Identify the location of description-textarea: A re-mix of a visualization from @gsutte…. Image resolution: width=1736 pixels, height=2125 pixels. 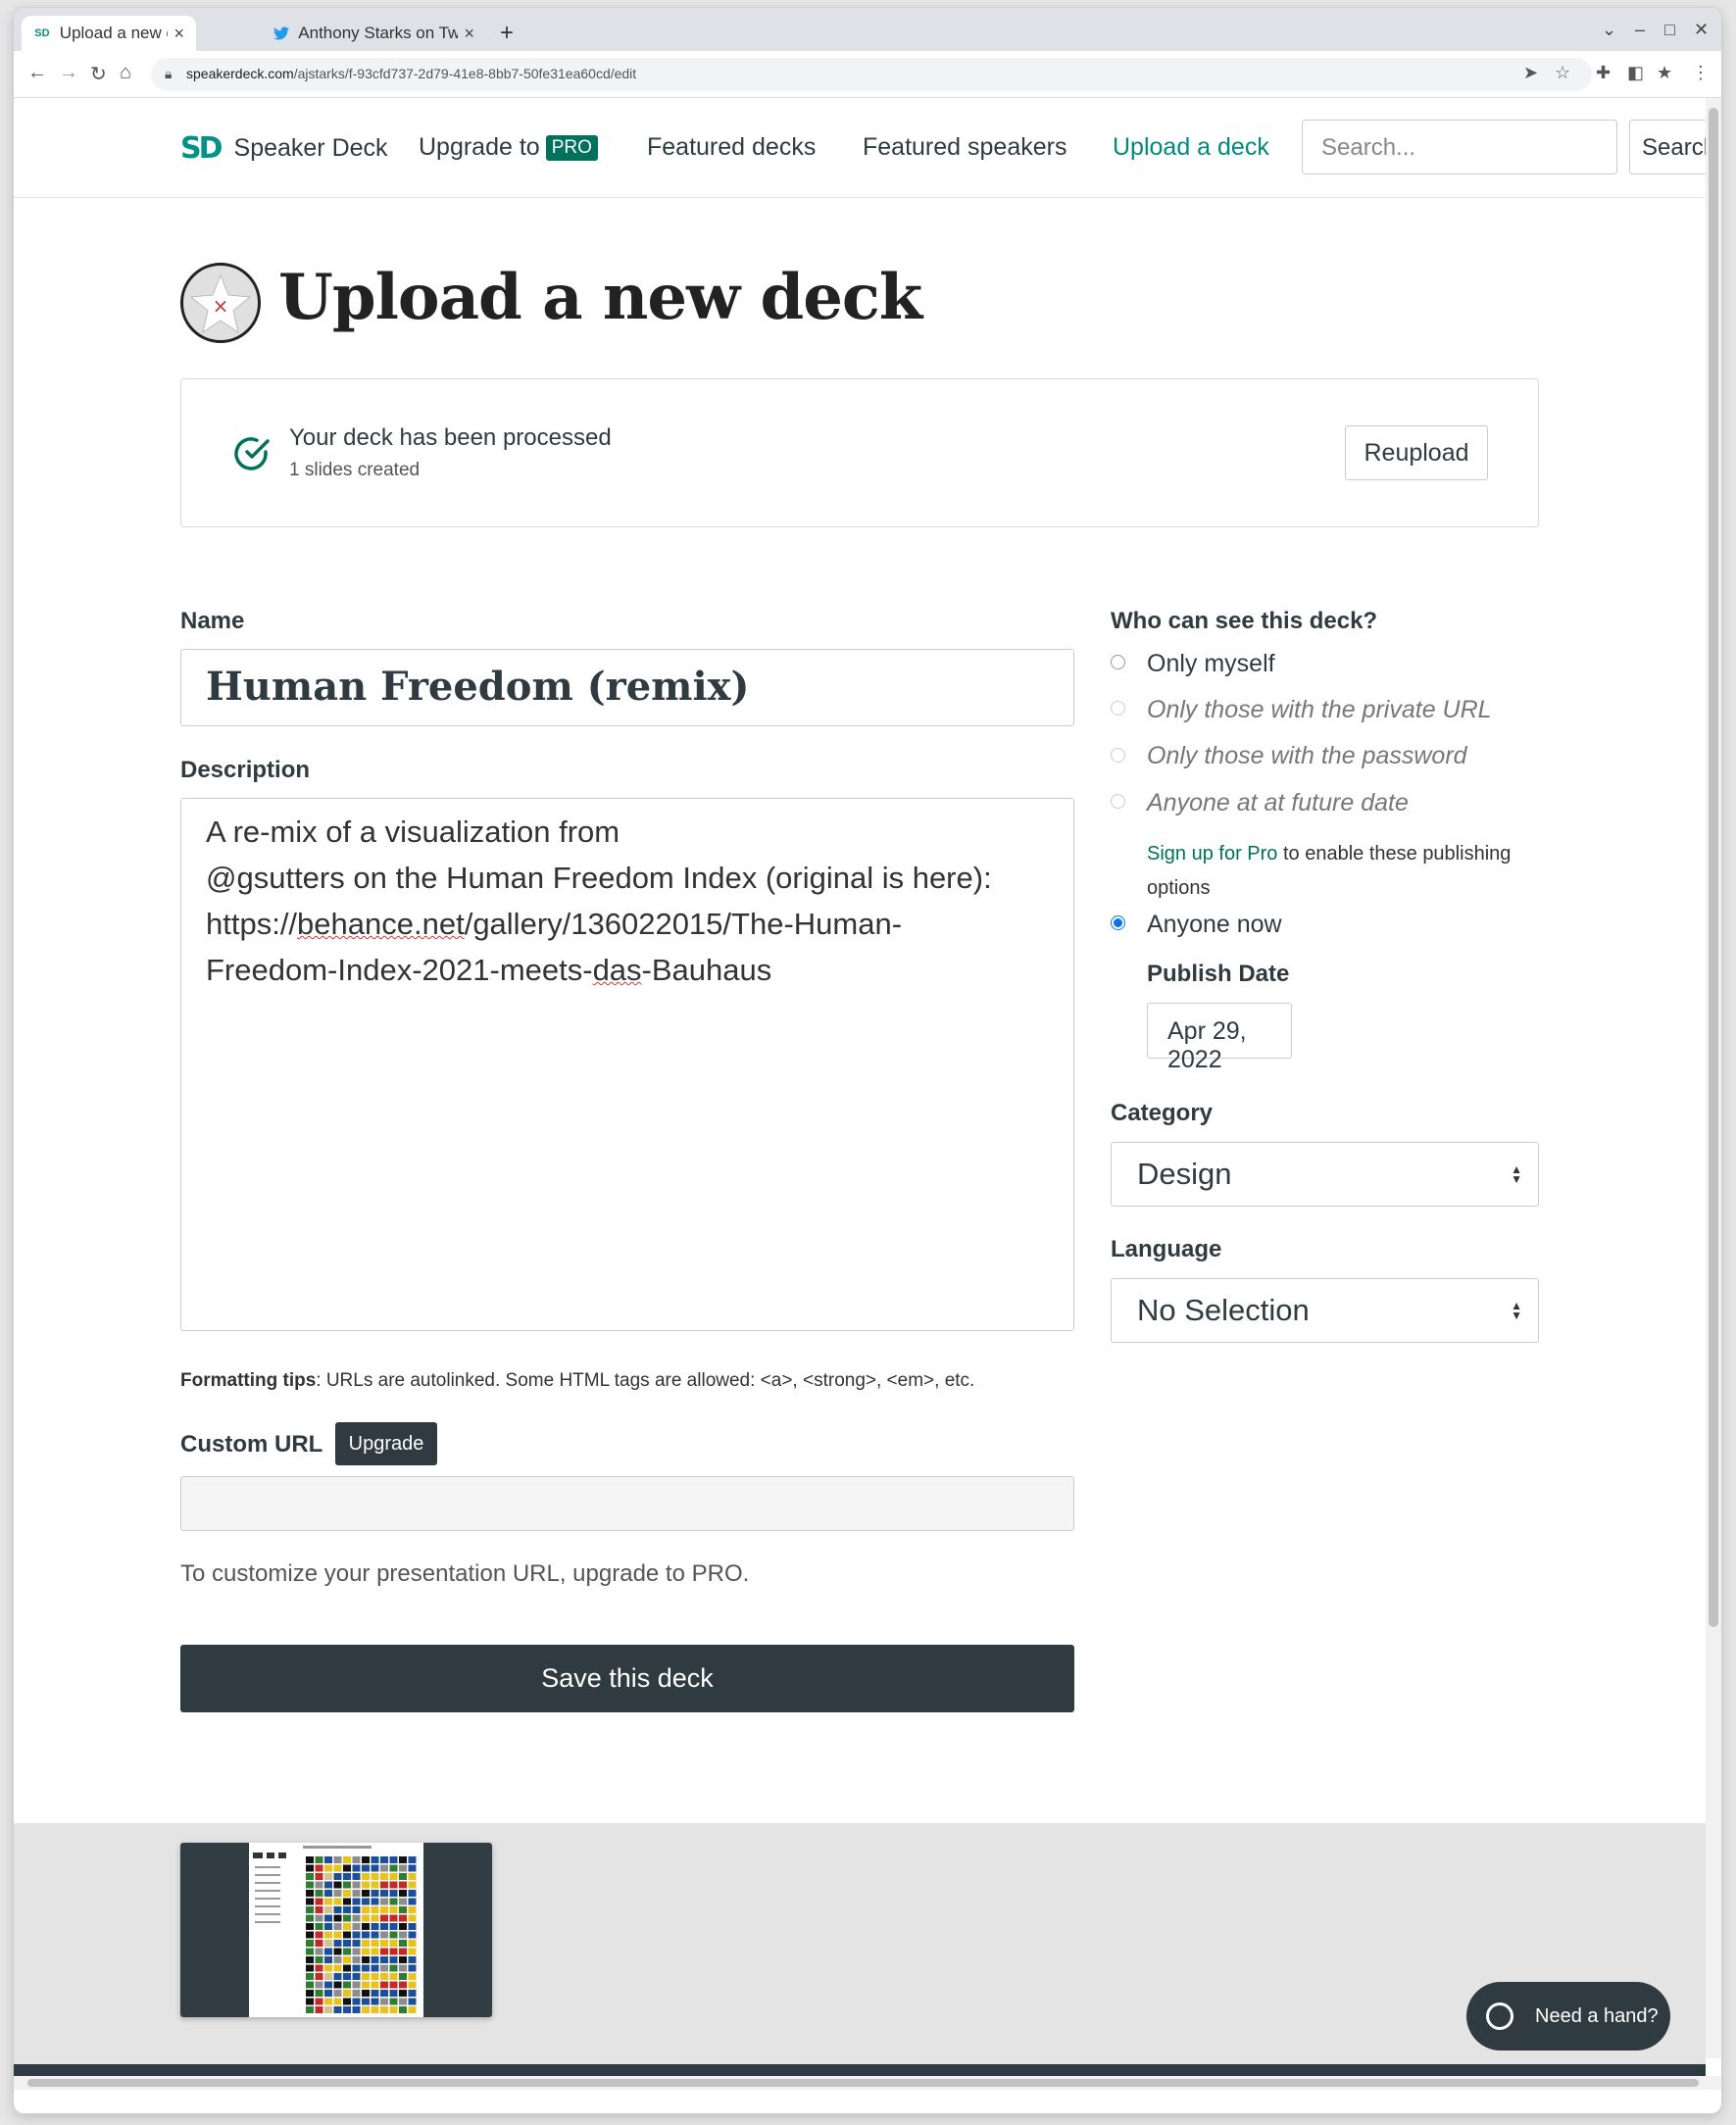
(627, 1065).